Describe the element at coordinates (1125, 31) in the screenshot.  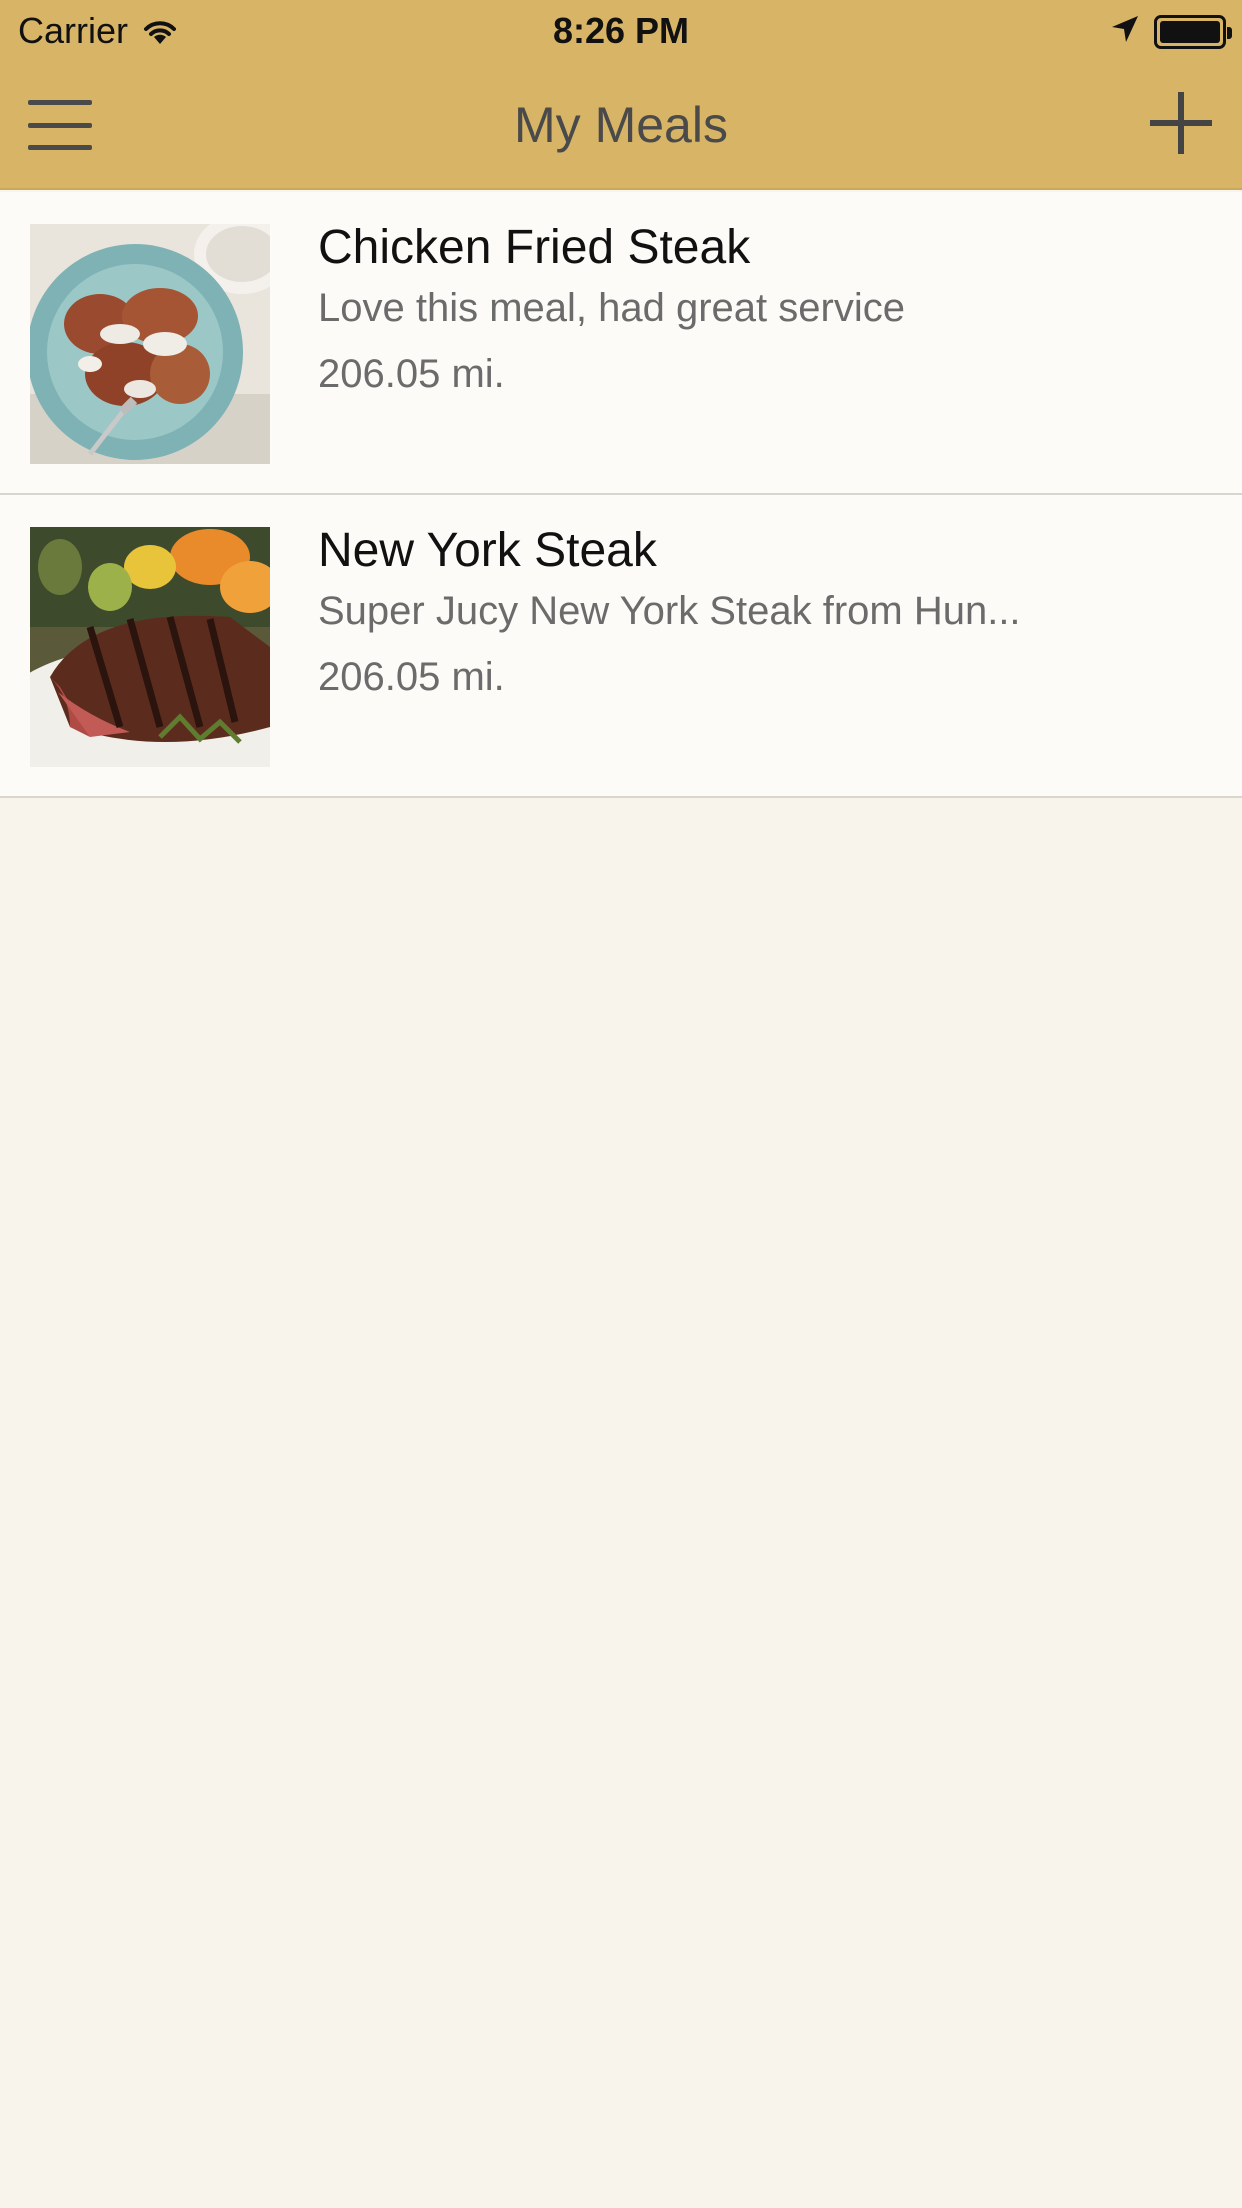
I see `location-arrow-icon` at that location.